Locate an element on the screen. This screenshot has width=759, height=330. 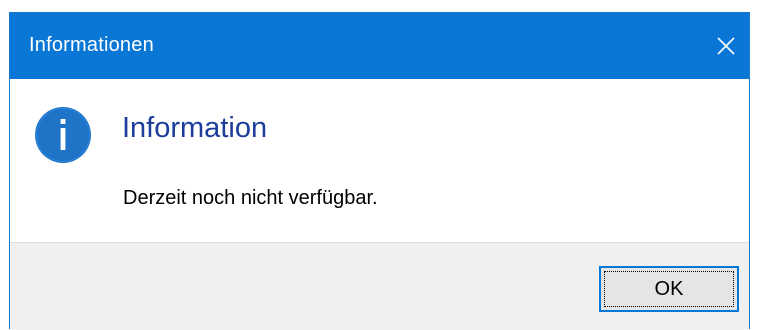
close-button is located at coordinates (726, 46).